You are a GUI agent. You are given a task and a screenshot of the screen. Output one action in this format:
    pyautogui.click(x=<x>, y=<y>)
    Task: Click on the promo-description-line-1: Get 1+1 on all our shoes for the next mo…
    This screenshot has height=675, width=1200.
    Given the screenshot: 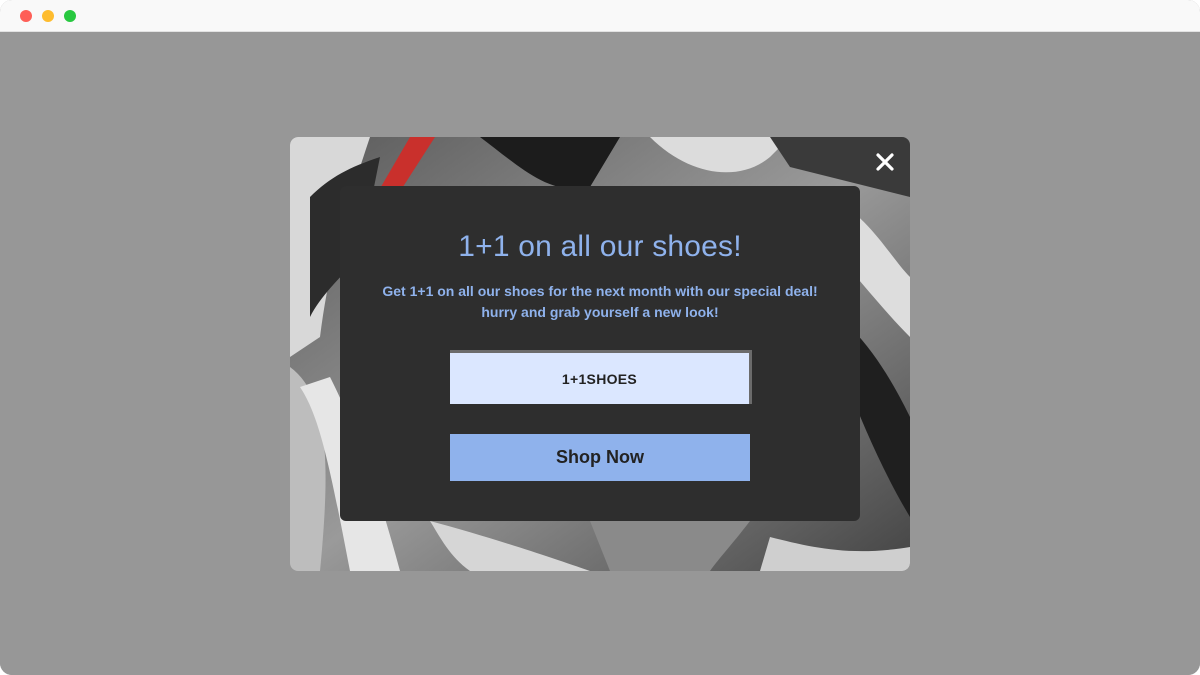 What is the action you would take?
    pyautogui.click(x=600, y=291)
    